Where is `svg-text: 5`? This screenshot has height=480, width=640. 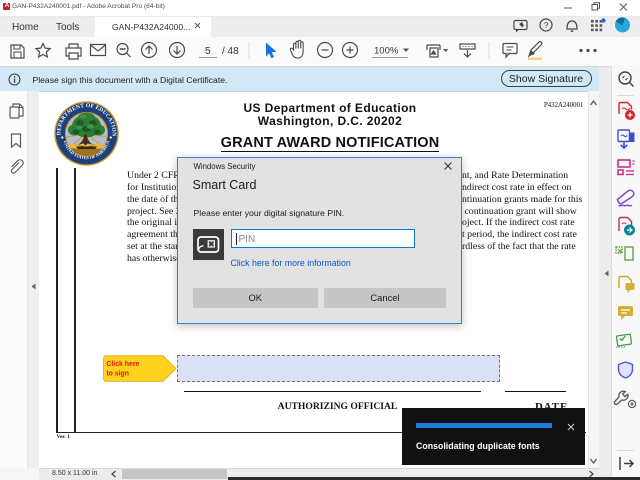
svg-text: 5 is located at coordinates (208, 51).